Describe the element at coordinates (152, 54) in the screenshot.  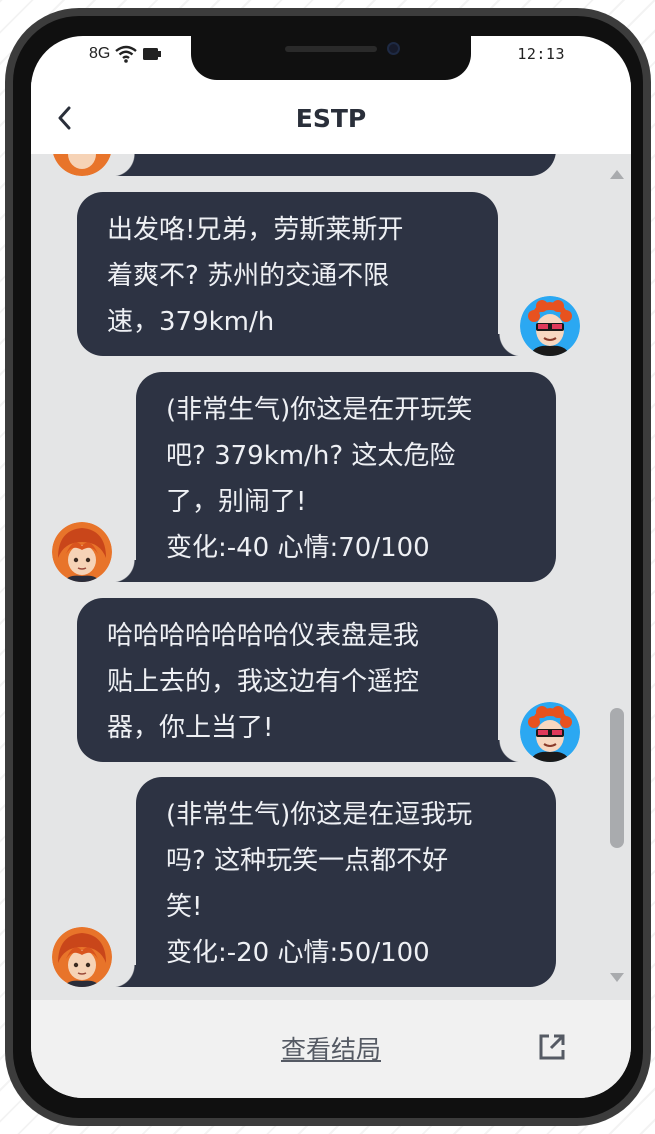
I see `battery-icon` at that location.